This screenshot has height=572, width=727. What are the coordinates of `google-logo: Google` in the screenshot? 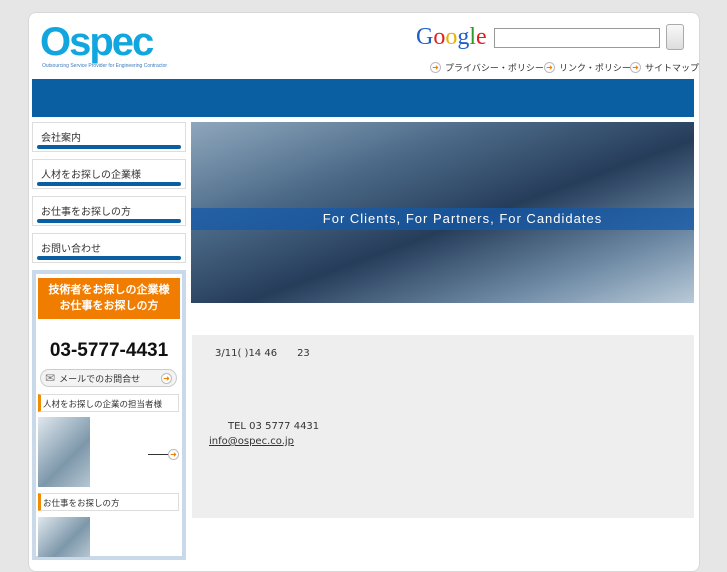 It's located at (451, 37).